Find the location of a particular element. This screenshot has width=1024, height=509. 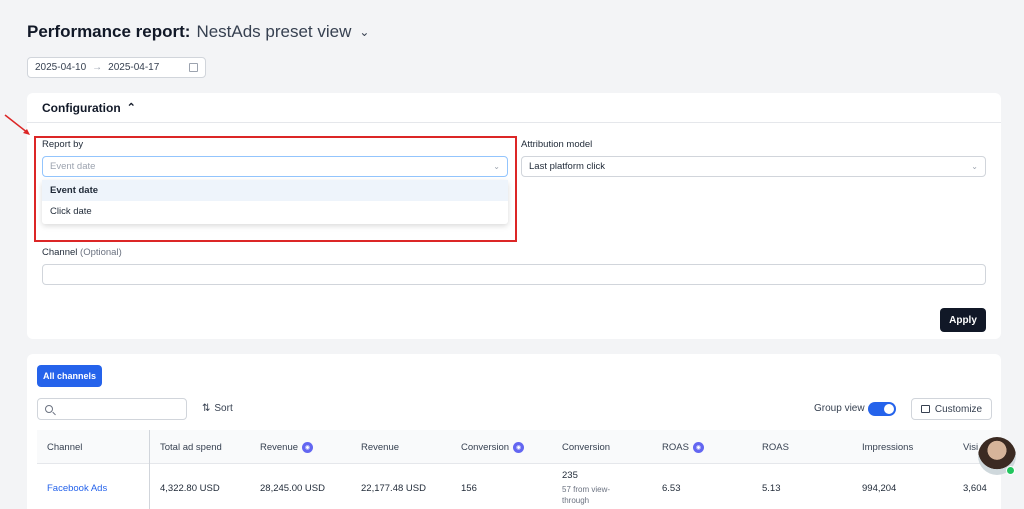

channel-optional-text: (Optional) is located at coordinates (101, 252).